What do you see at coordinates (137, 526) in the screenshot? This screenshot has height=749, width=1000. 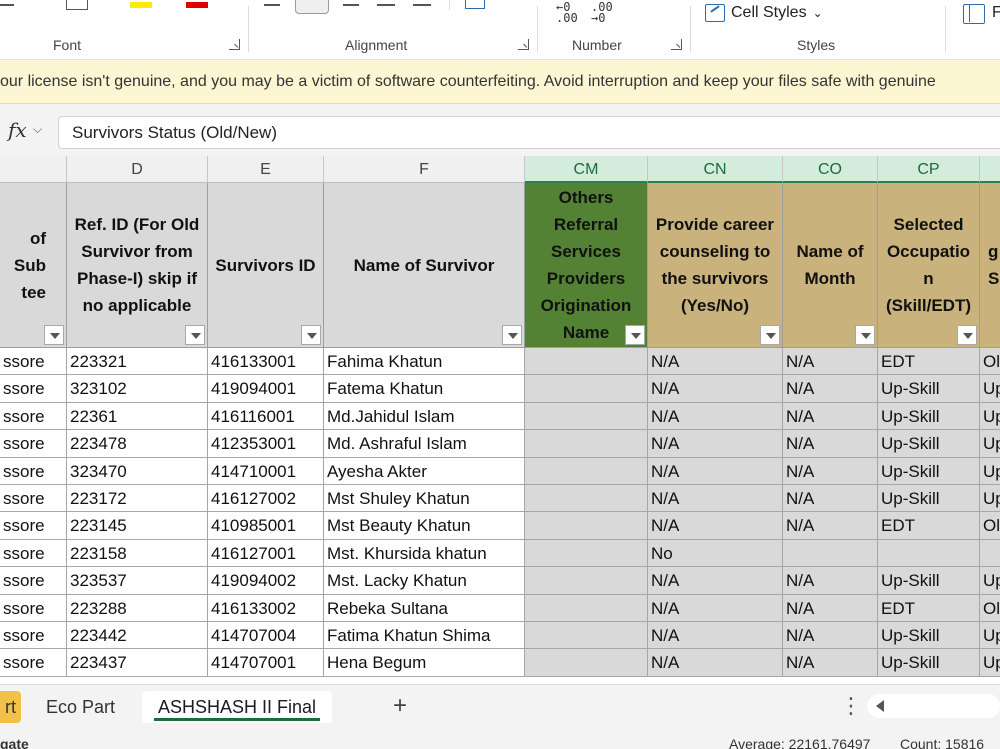 I see `cell-d: 223145` at bounding box center [137, 526].